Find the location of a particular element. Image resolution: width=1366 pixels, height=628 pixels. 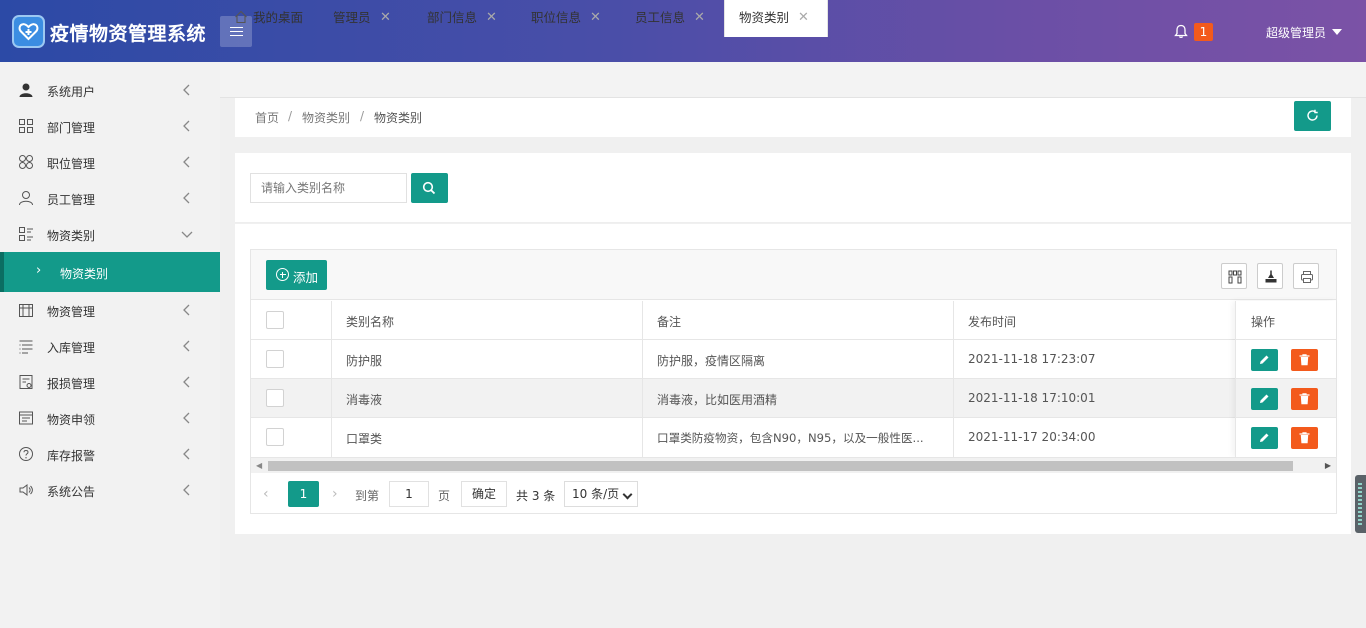

tab-label: 部门信息 is located at coordinates (452, 17).